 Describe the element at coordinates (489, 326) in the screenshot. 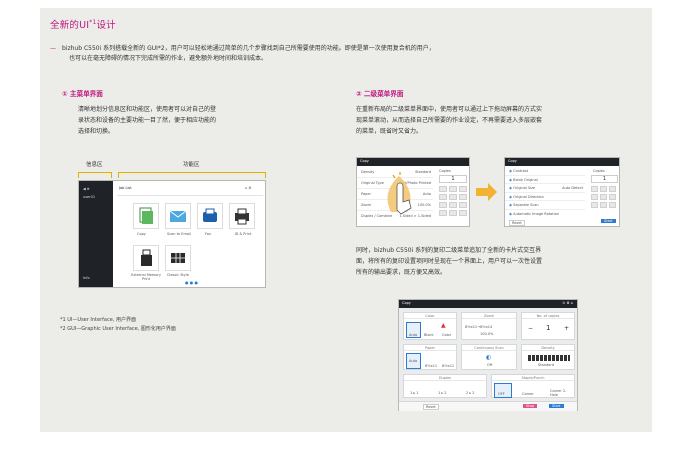

I see `card-zoom: Zoom 8½x11→8½x14 100.0%` at that location.